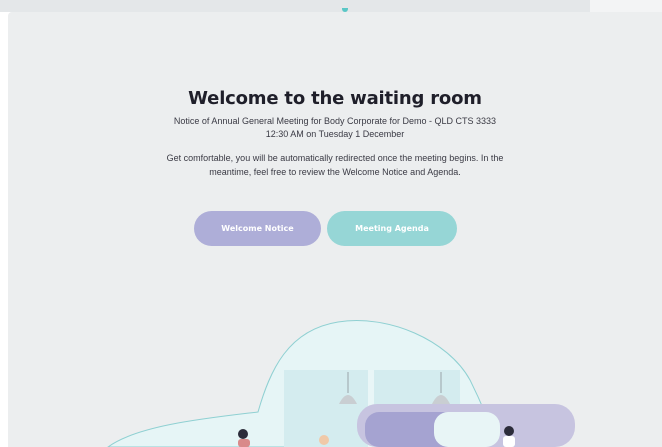 The height and width of the screenshot is (447, 662). Describe the element at coordinates (244, 443) in the screenshot. I see `person-left-body` at that location.